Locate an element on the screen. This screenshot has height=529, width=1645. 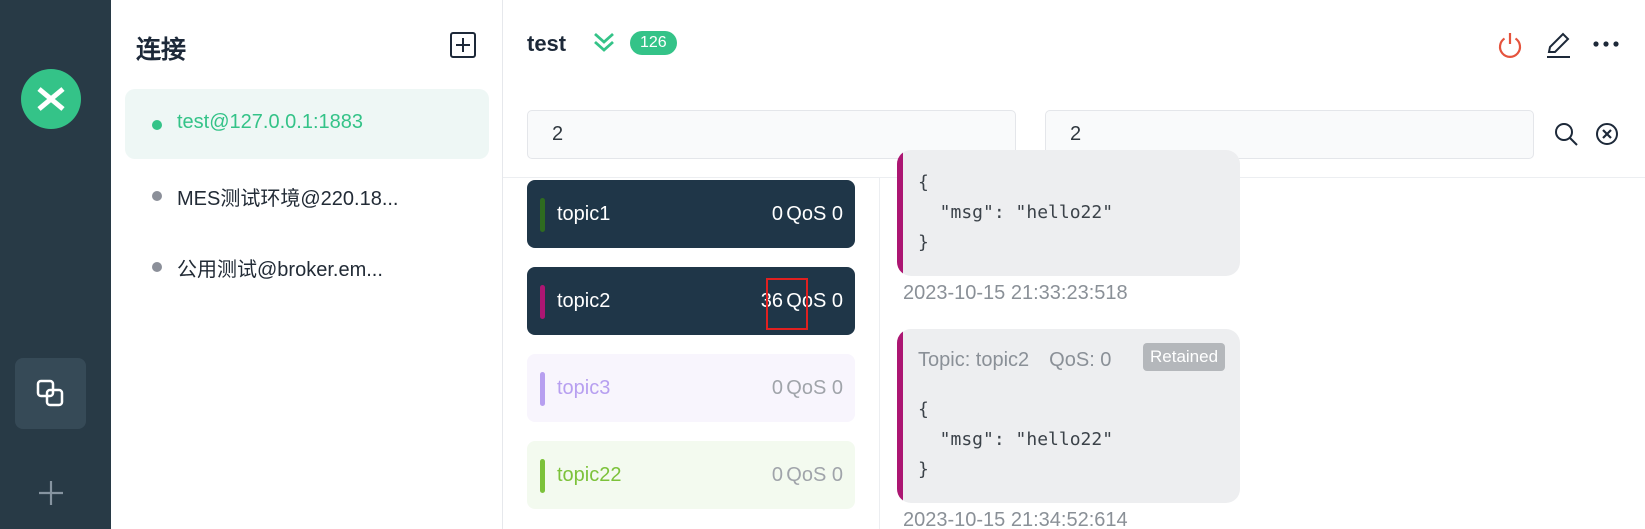
message-meta: Topic: topic2 QoS: 0 is located at coordinates (1014, 360).